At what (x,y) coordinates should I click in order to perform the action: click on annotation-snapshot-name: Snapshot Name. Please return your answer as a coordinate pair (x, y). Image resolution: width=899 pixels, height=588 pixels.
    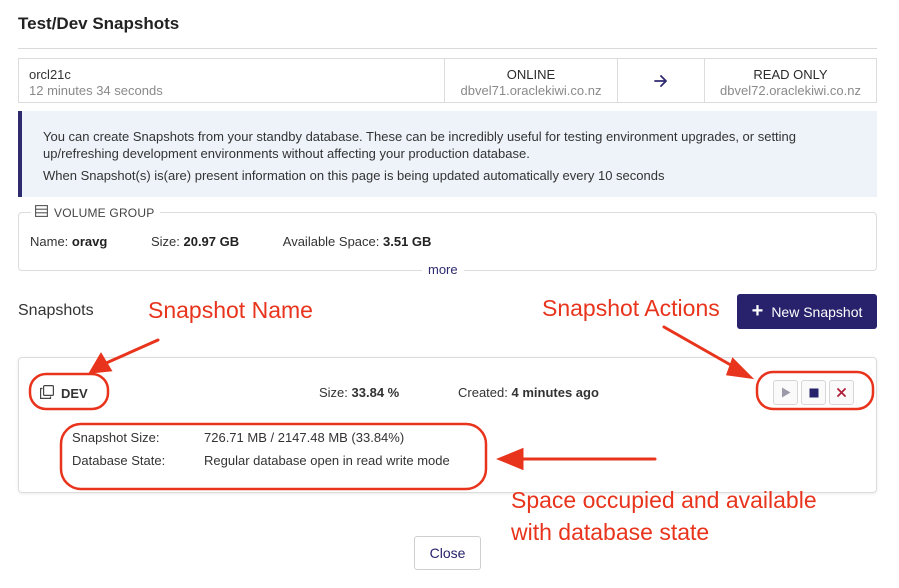
    Looking at the image, I should click on (230, 310).